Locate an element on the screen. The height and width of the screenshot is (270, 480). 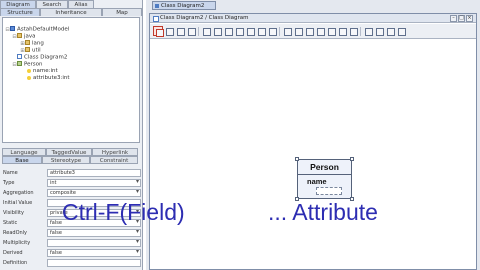
uml-attribute: name is located at coordinates (317, 182).